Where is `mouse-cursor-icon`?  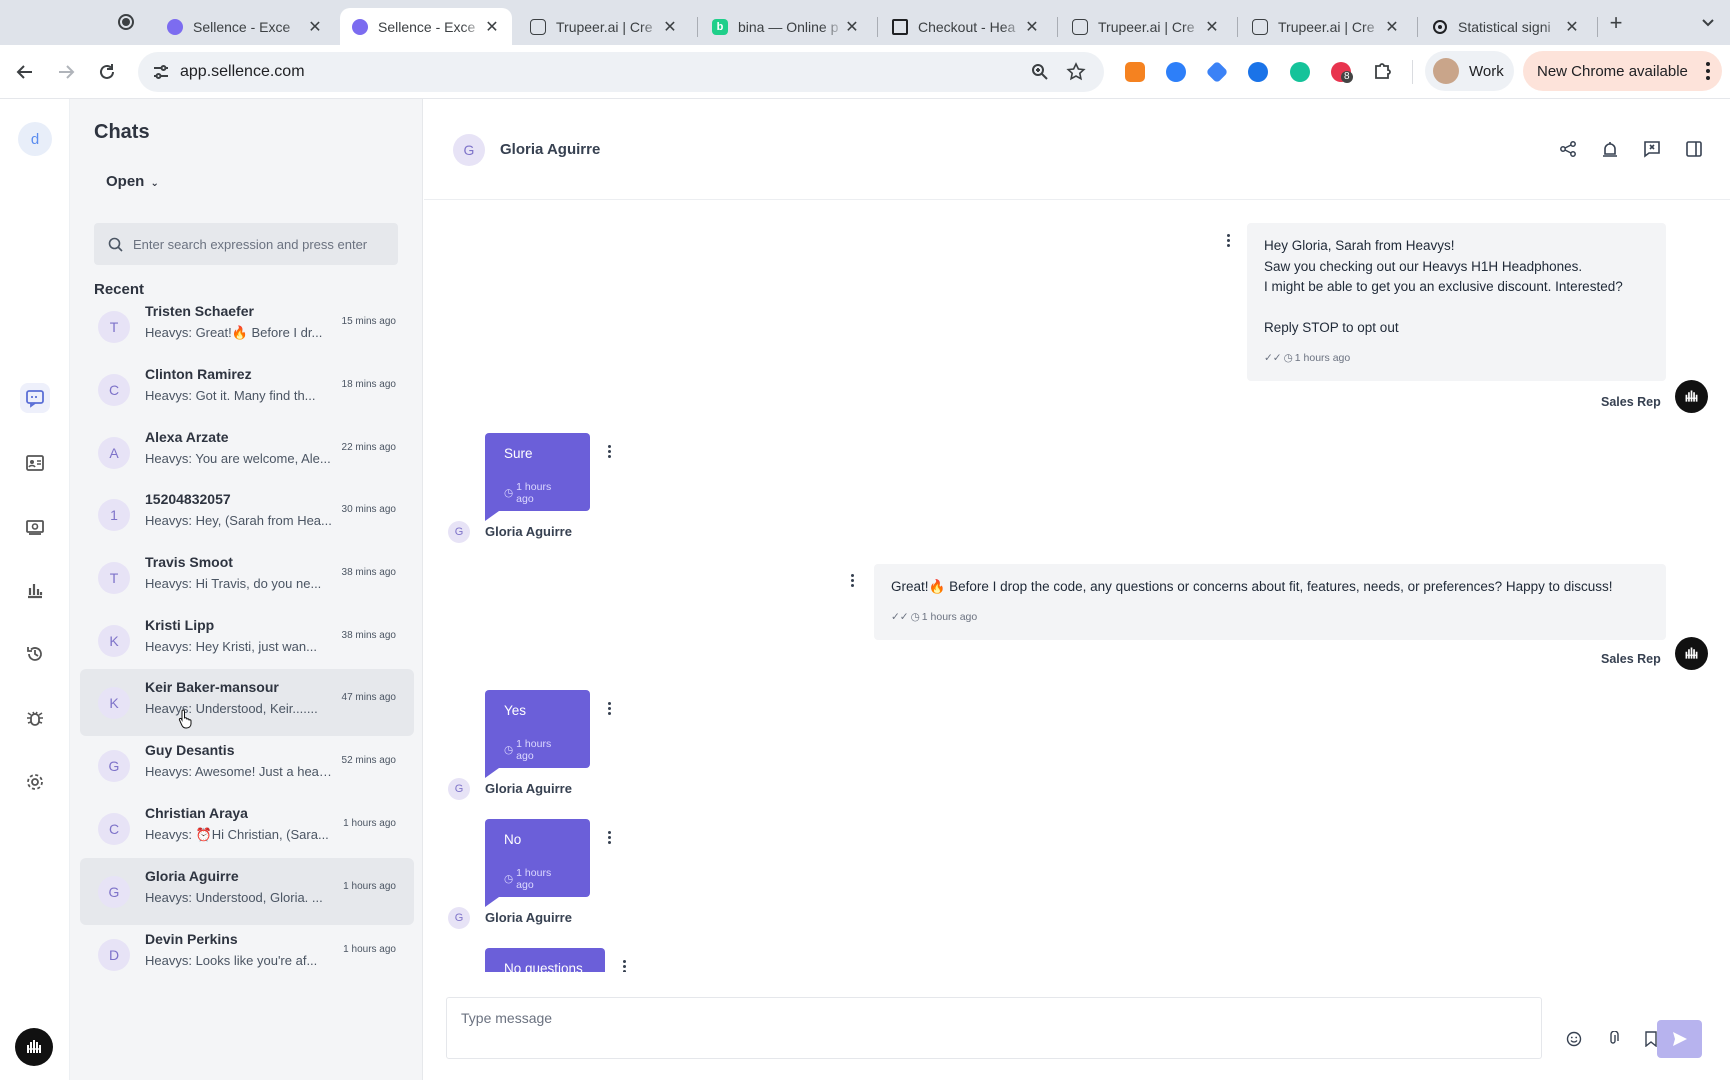 mouse-cursor-icon is located at coordinates (186, 719).